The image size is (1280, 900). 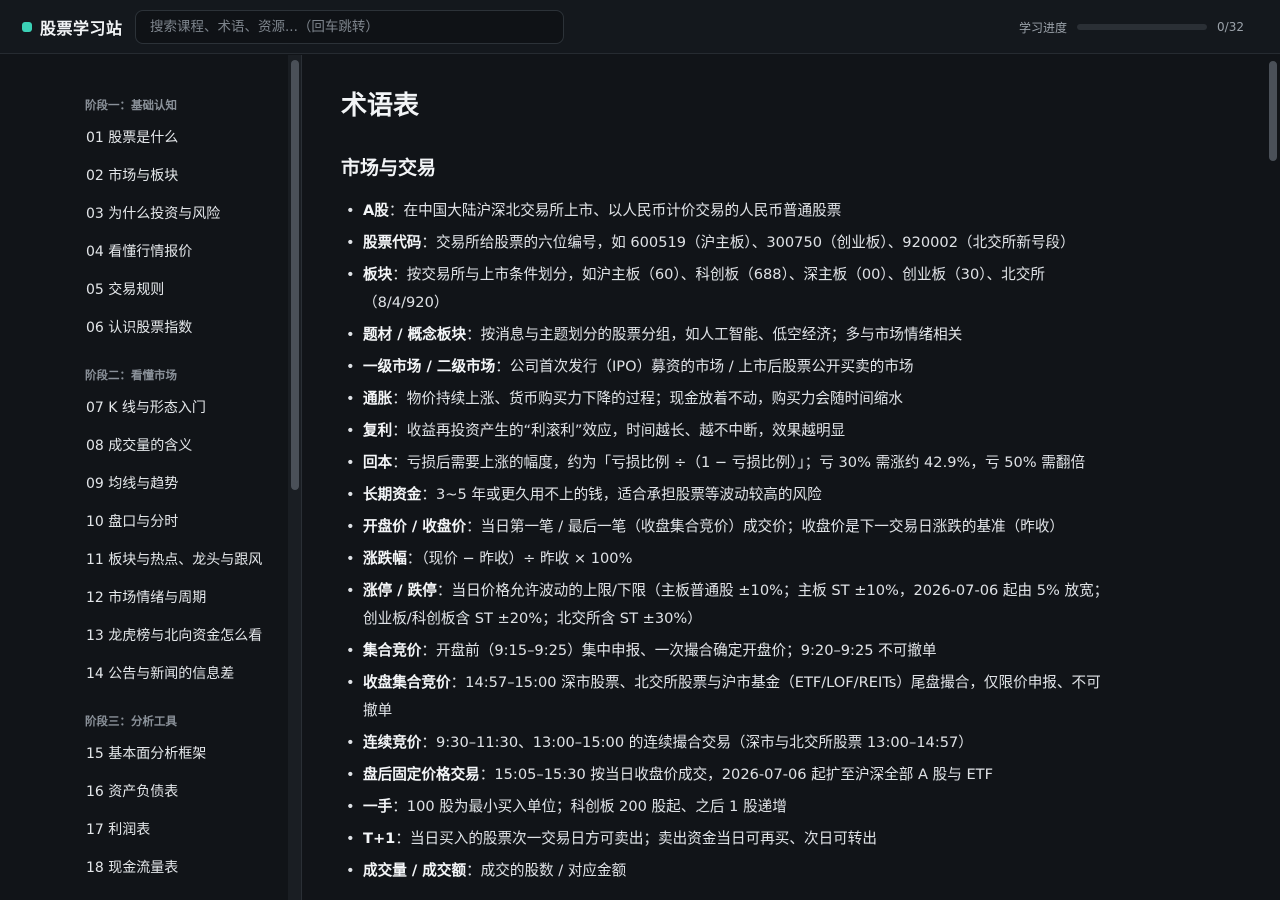 What do you see at coordinates (378, 430) in the screenshot?
I see `term-name: 复利` at bounding box center [378, 430].